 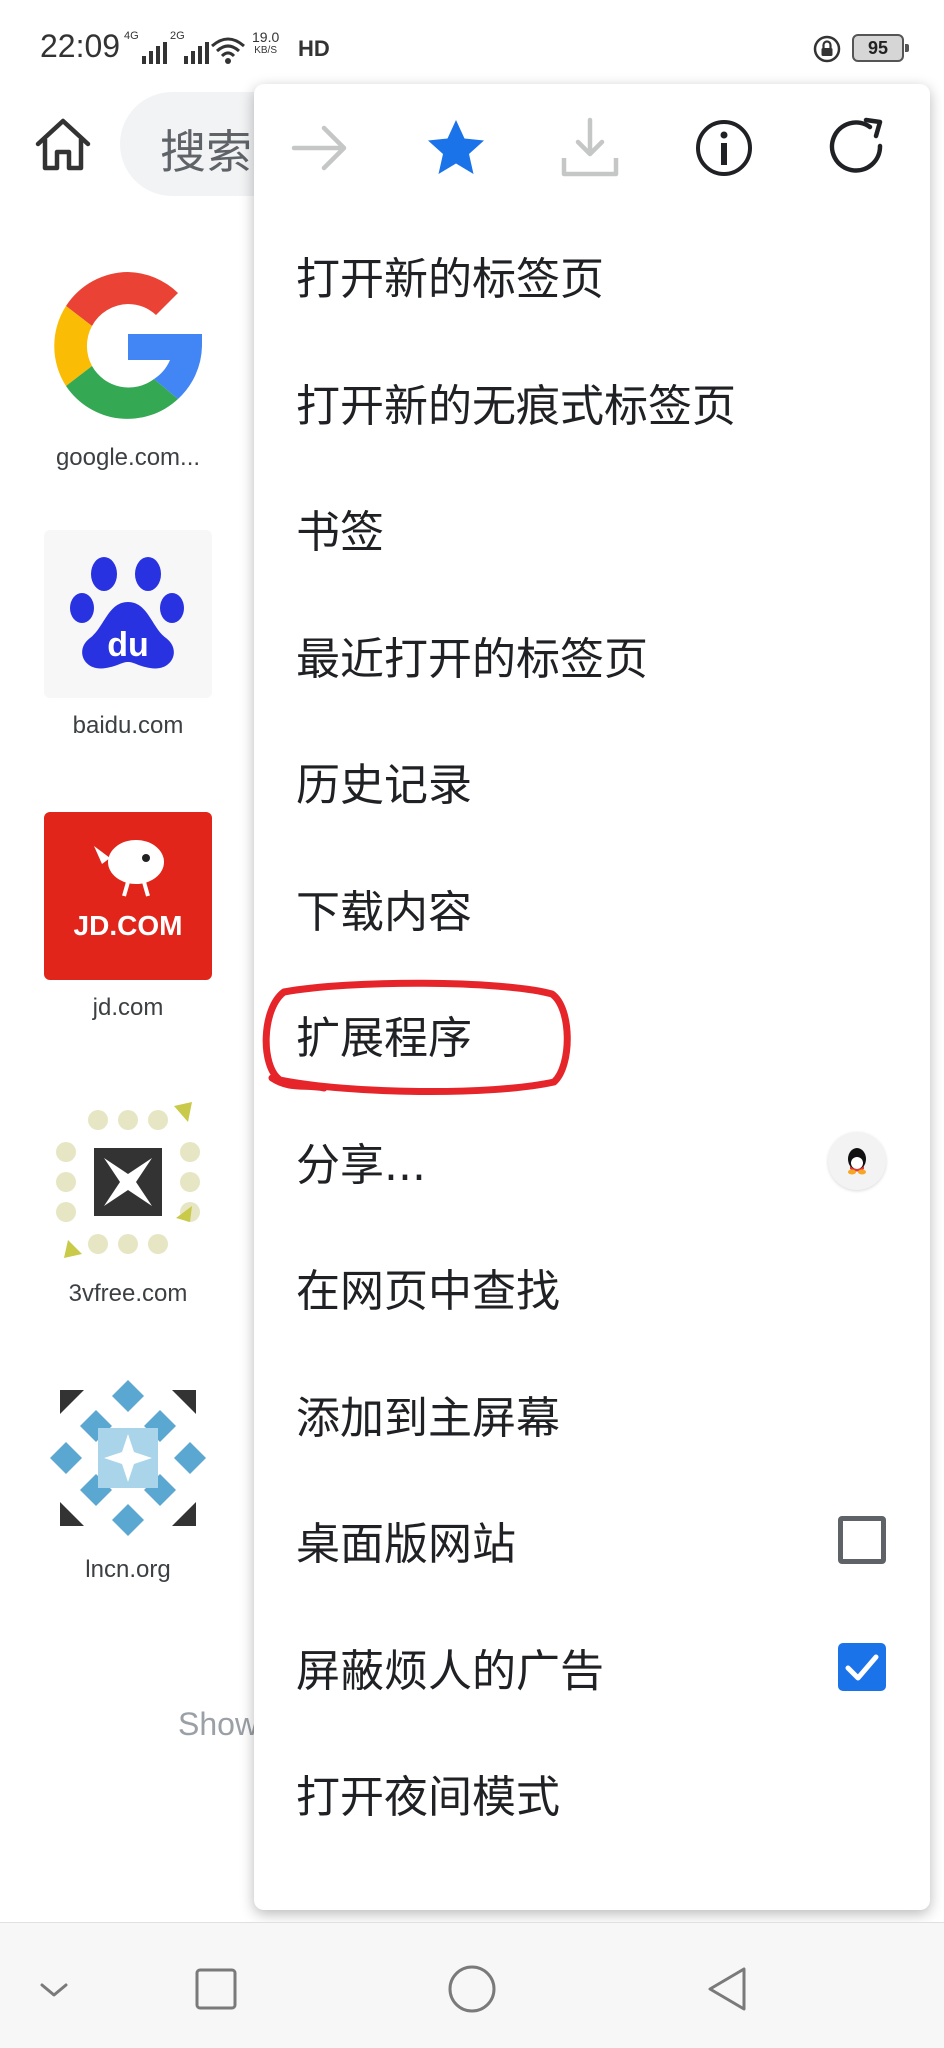 I want to click on tile-3vfree: 3vfree.com, so click(x=128, y=1203).